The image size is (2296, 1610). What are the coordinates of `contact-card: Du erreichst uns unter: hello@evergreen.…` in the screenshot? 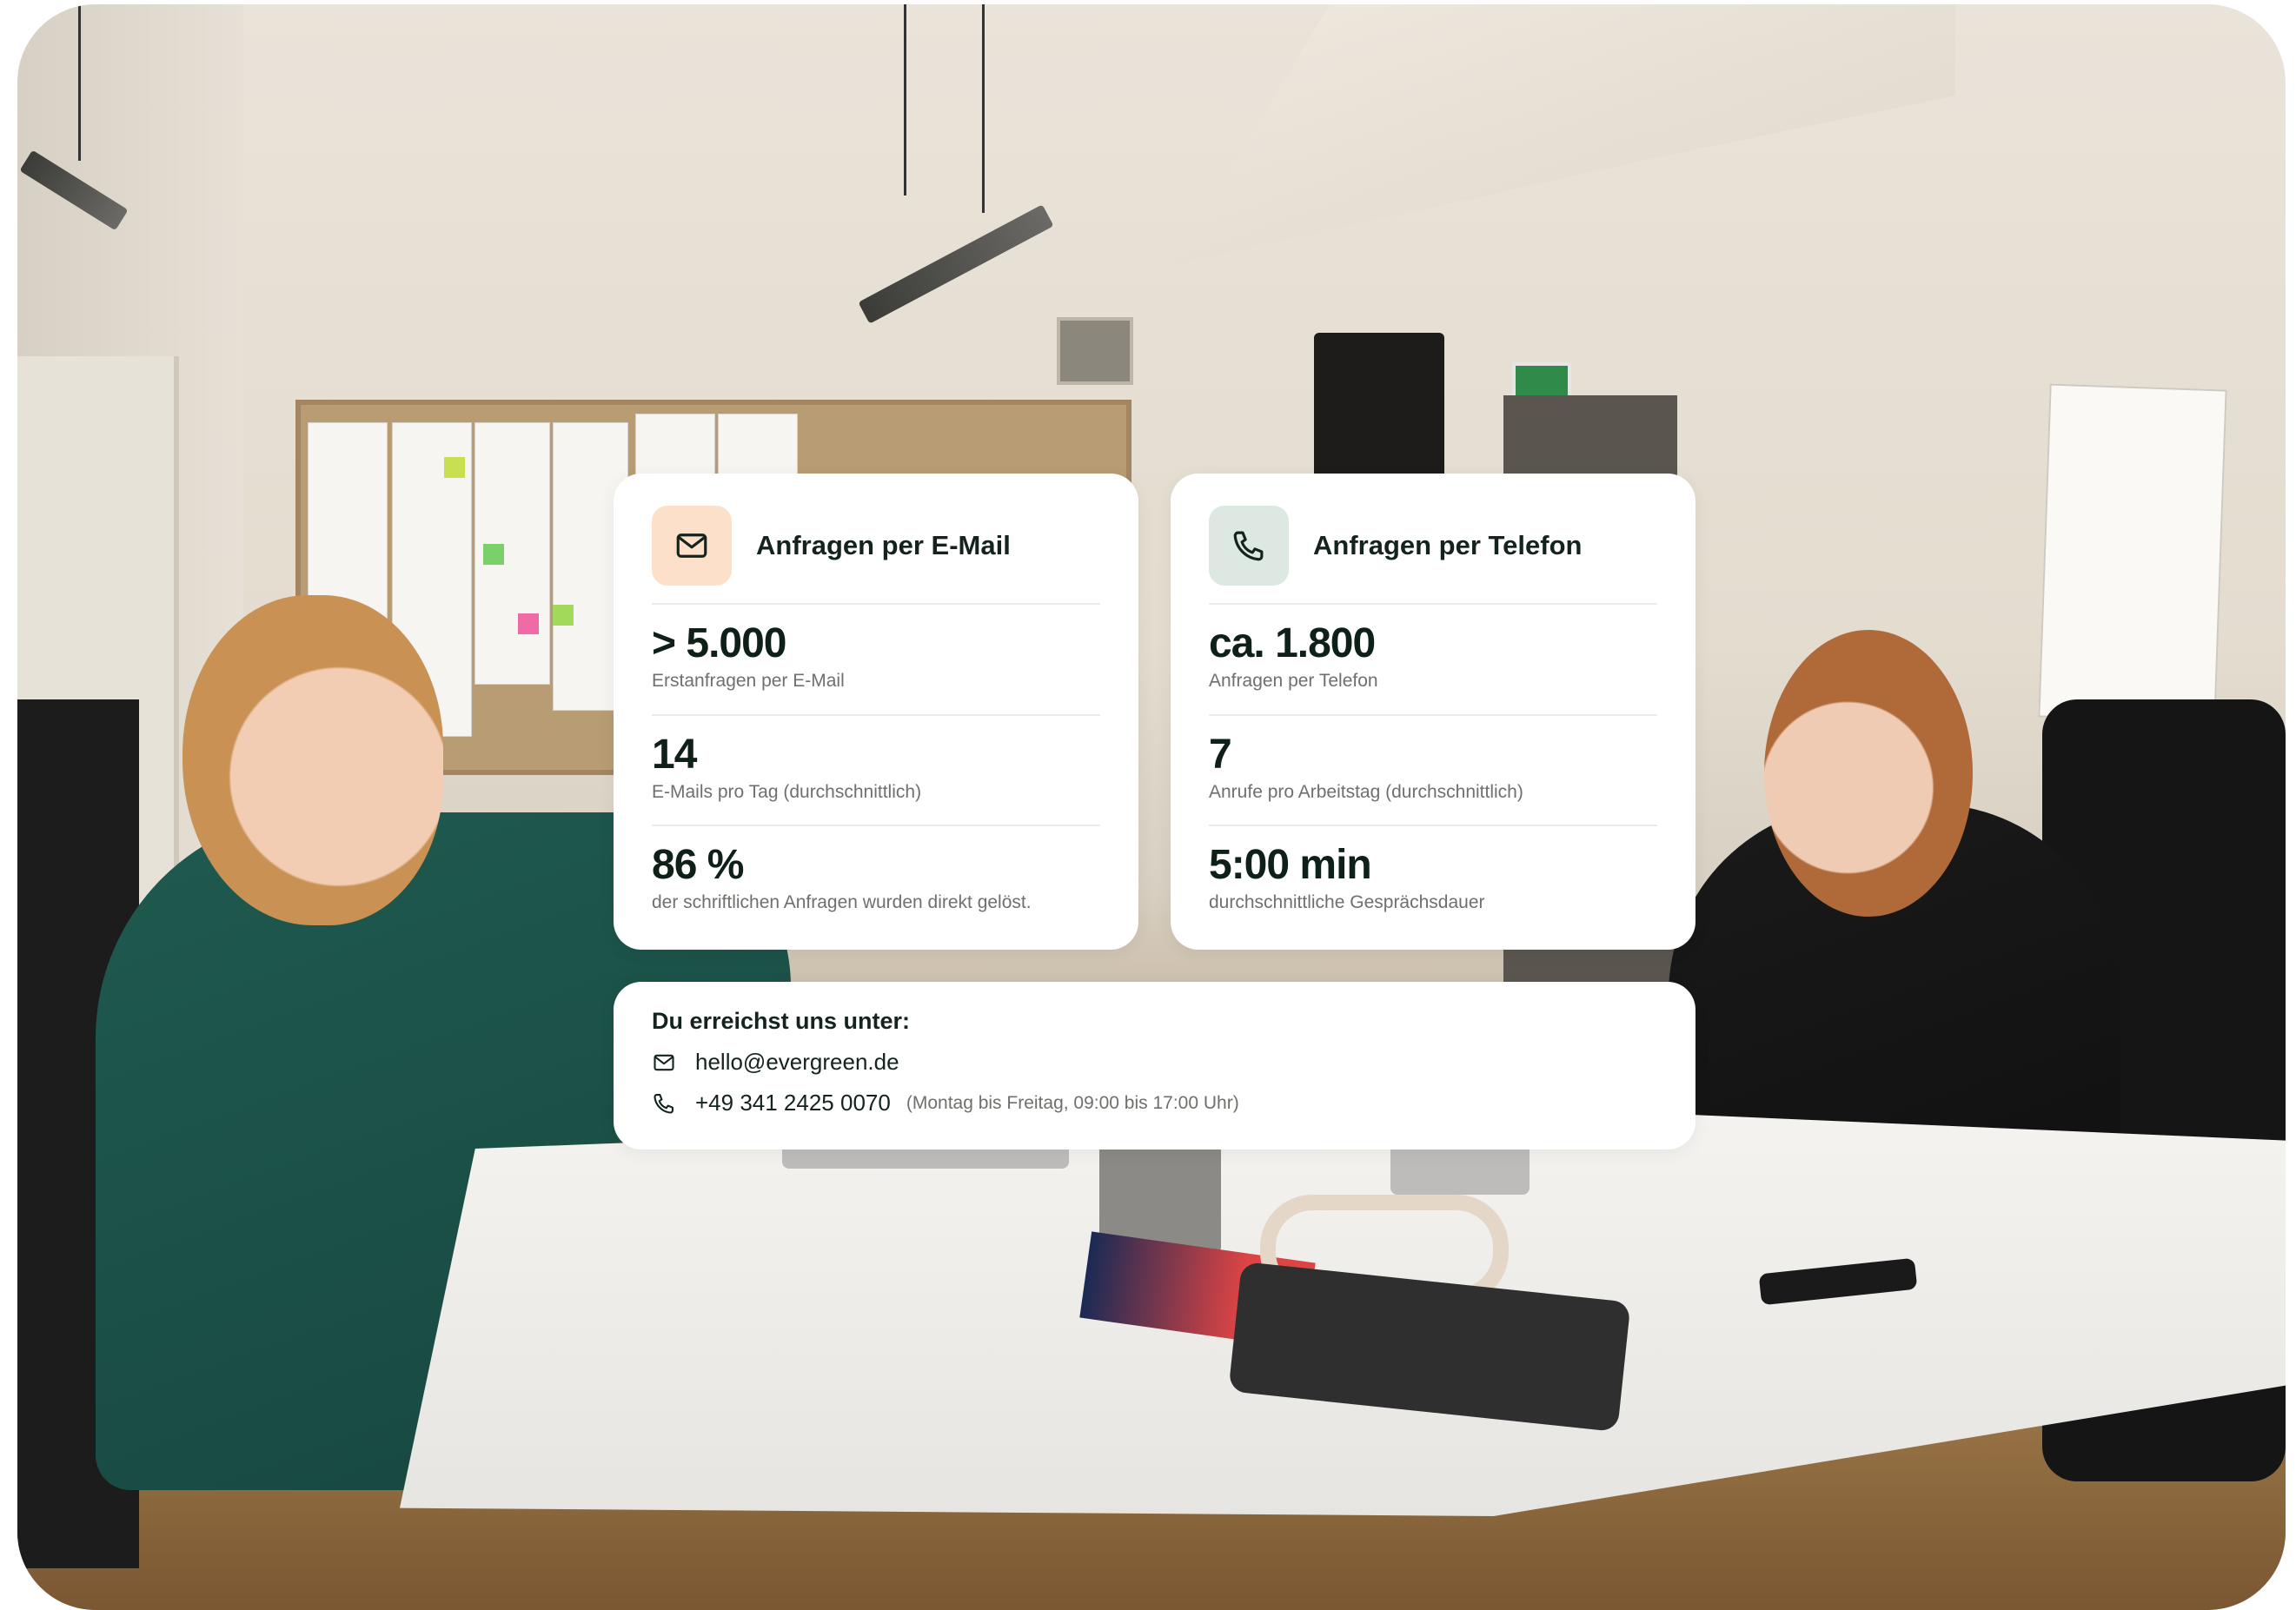 It's located at (1154, 1066).